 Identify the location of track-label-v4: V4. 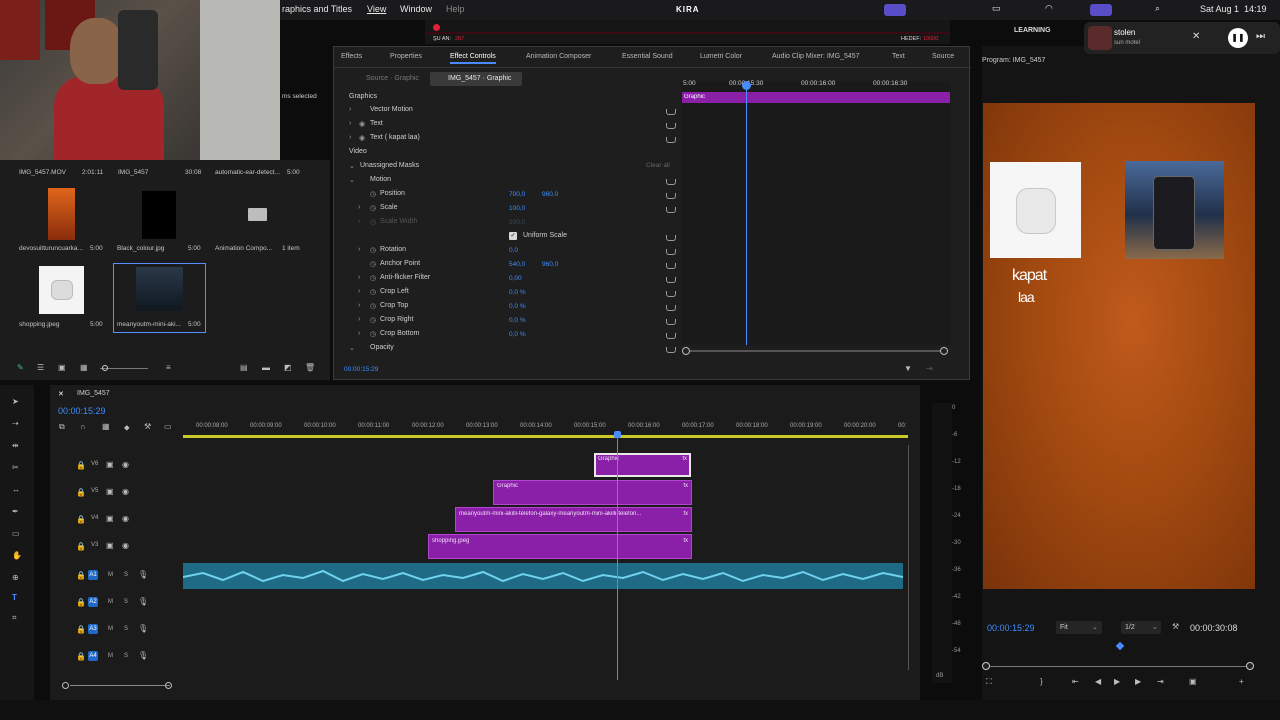
(94, 518).